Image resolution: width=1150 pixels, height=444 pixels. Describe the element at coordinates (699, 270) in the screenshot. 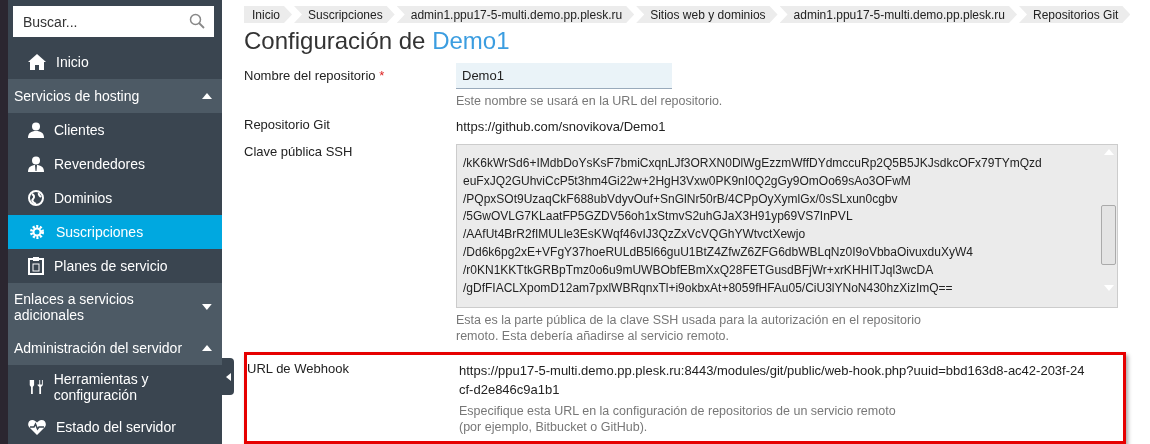

I see `key-line: /r0KN1KKTtkGRBpTmz0o6u9mUWBObfEBmXxQ28FETGusdBFjWr+xrKHHITJql3wcDA` at that location.